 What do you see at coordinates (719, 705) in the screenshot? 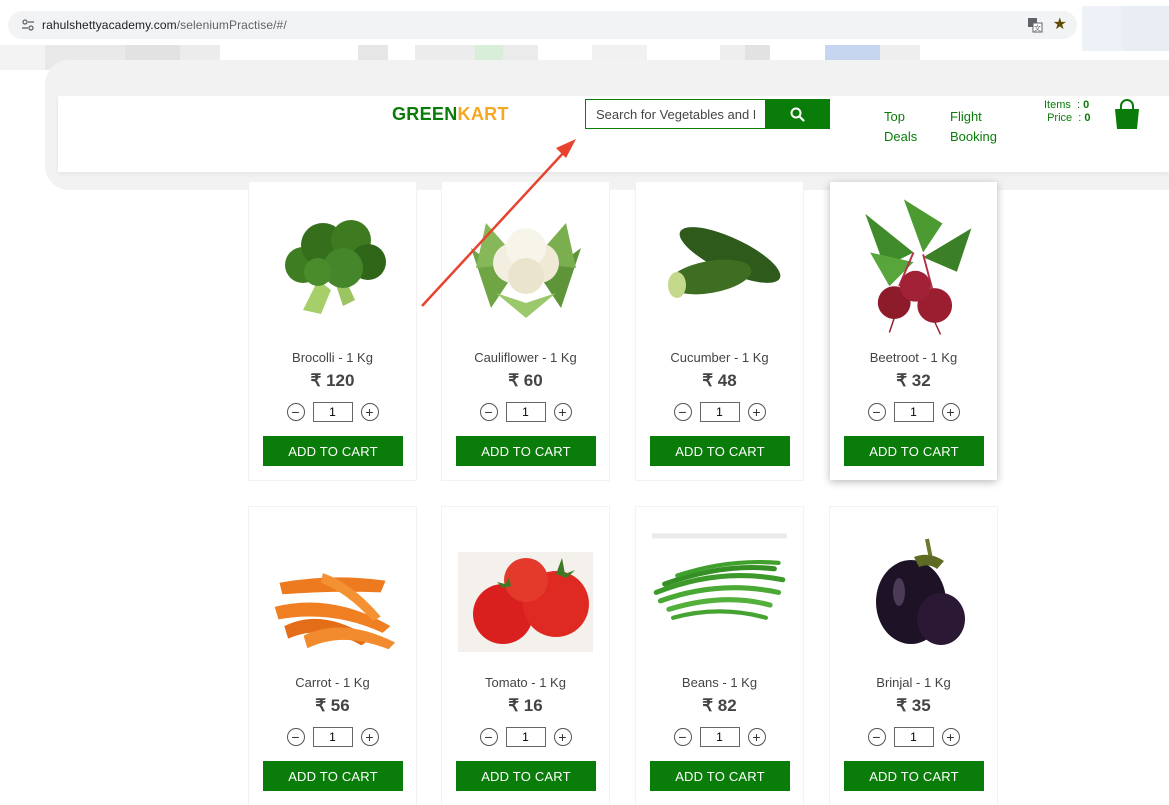
I see `product-price: ₹ 82` at bounding box center [719, 705].